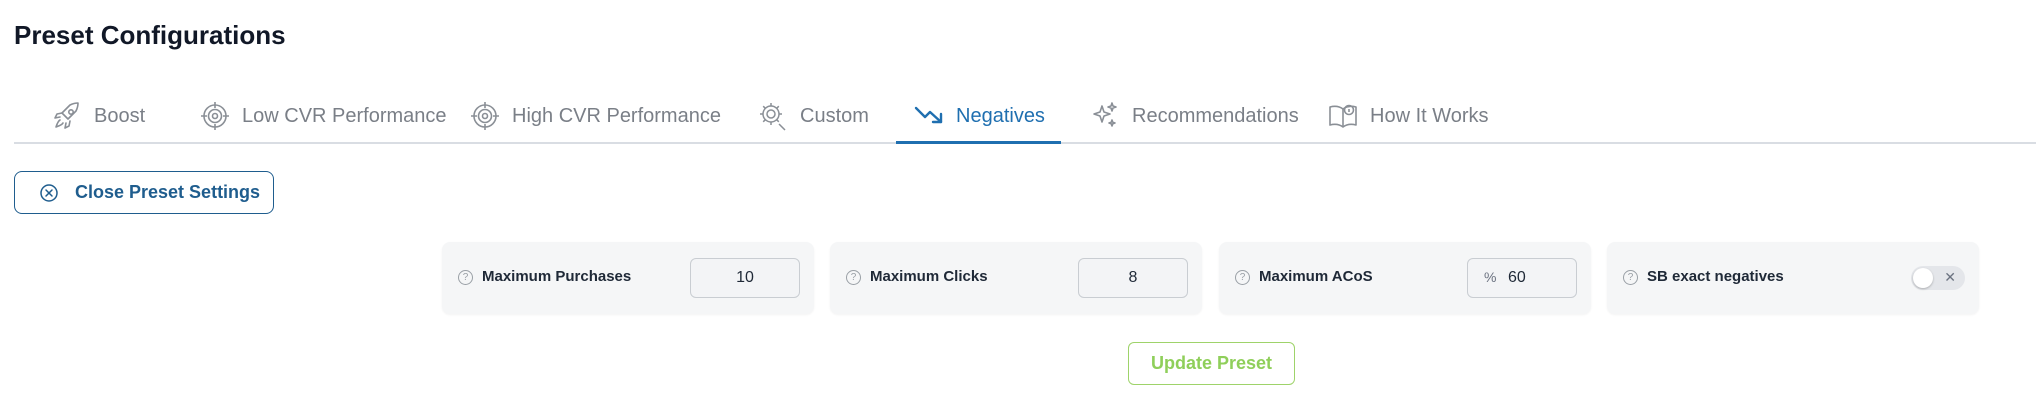 This screenshot has width=2036, height=414. What do you see at coordinates (1938, 278) in the screenshot?
I see `sb-exact-negatives-toggle: ✕` at bounding box center [1938, 278].